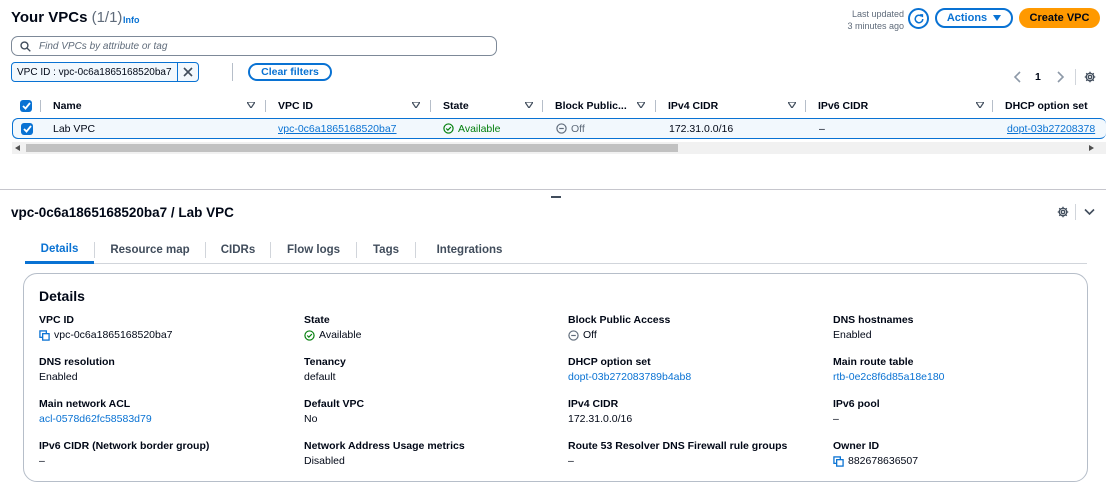 The image size is (1106, 491). I want to click on owner-id-value: 882678636507, so click(883, 461).